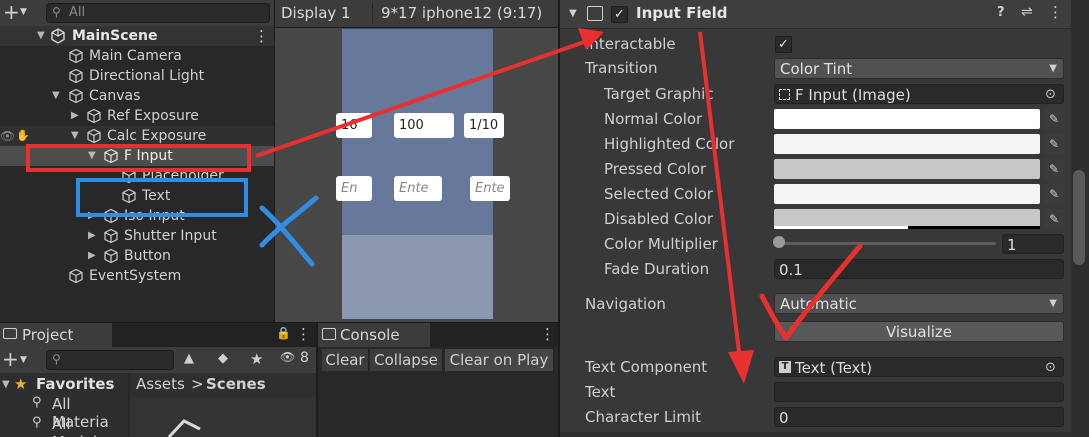 The image size is (1089, 437). I want to click on game-screen: 16 100 1/10 En Ente Ente, so click(423, 174).